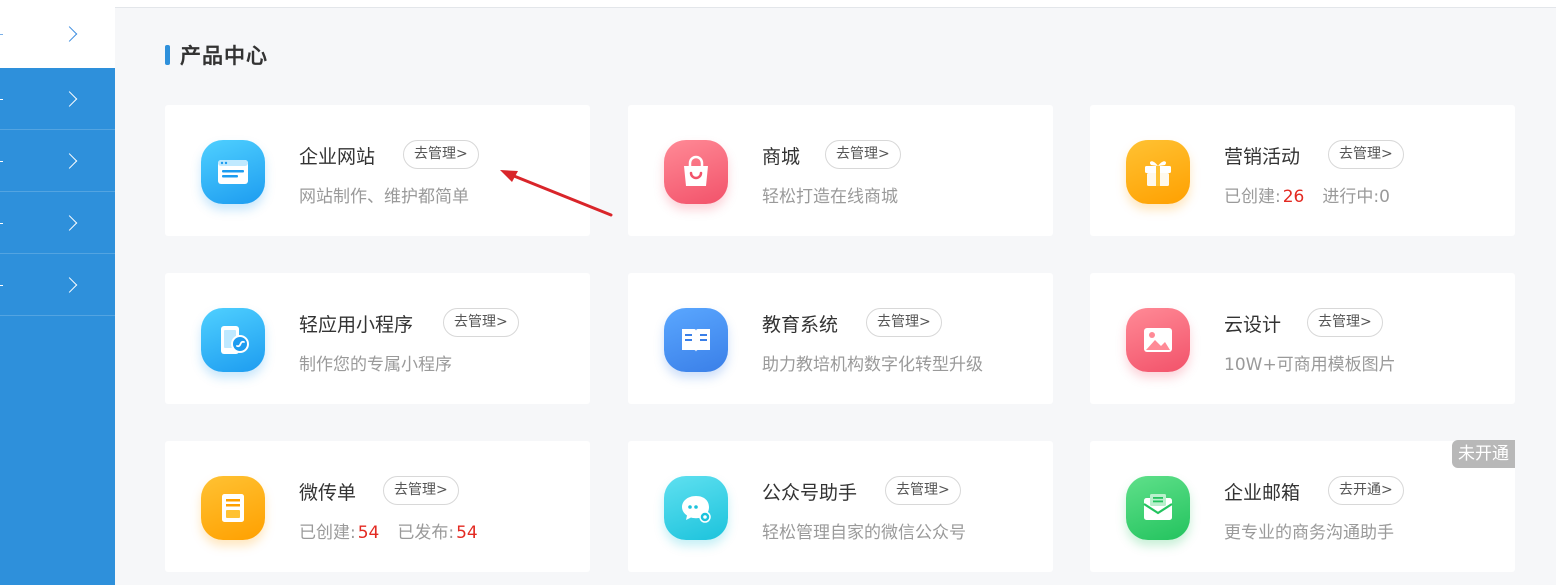 The image size is (1556, 585). I want to click on product-name: 教育系统, so click(800, 325).